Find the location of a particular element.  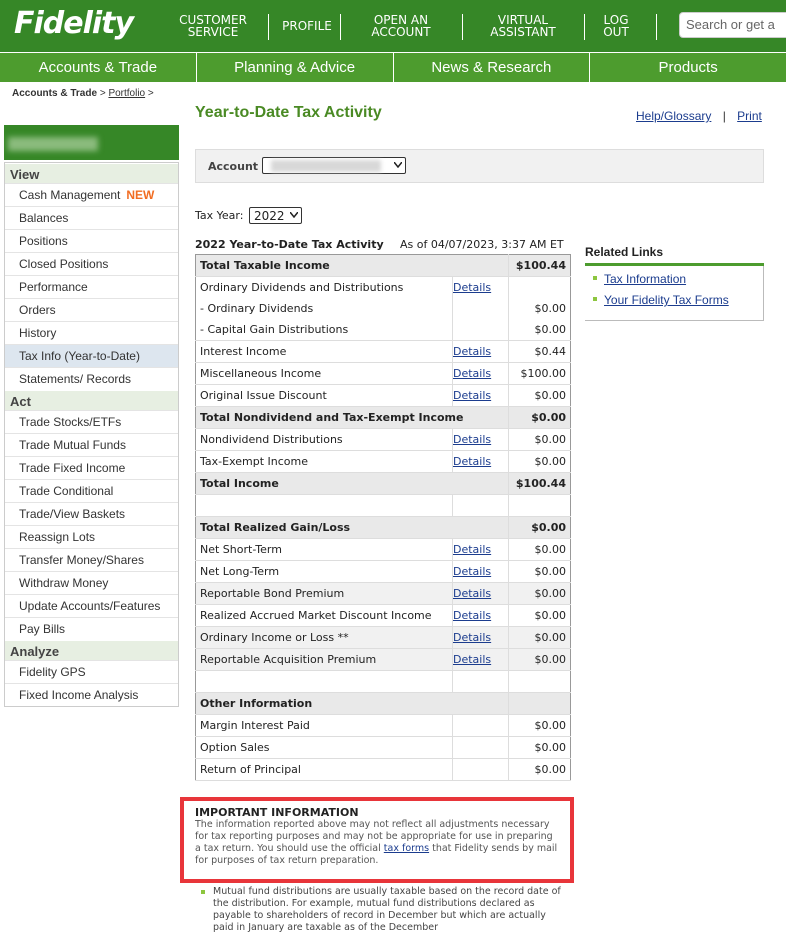

sidebar-item-statements-records: Statements/ Records is located at coordinates (91, 378).